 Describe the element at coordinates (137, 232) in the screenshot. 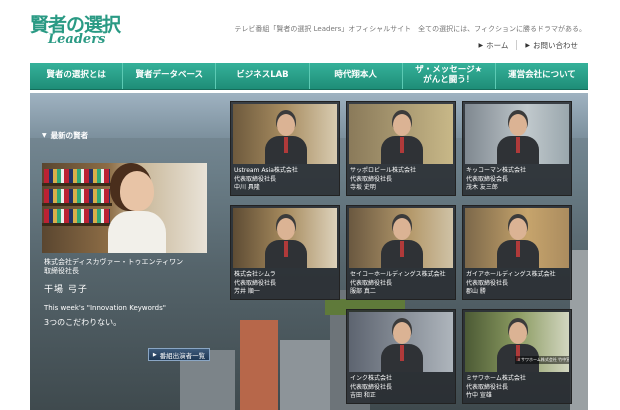

I see `person-body` at that location.